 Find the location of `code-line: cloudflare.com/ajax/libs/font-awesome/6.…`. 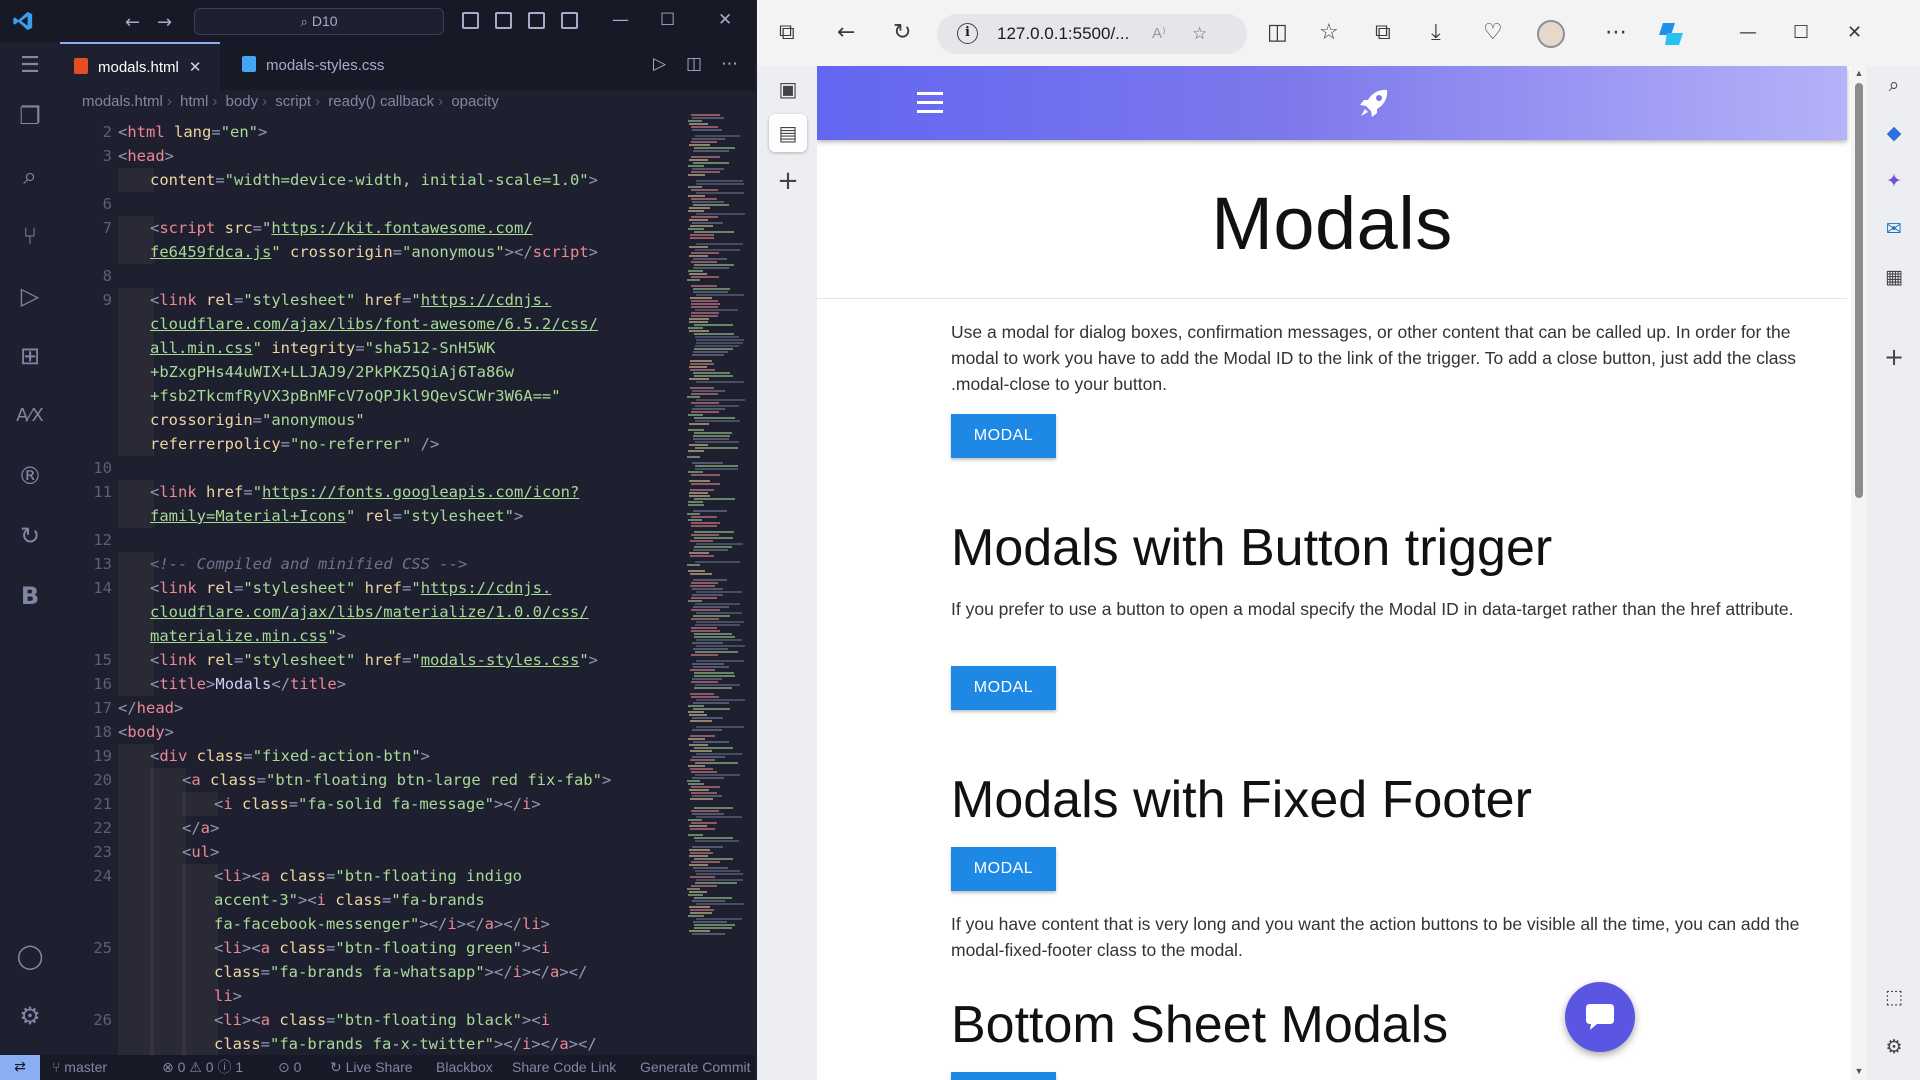

code-line: cloudflare.com/ajax/libs/font-awesome/6.… is located at coordinates (372, 324).